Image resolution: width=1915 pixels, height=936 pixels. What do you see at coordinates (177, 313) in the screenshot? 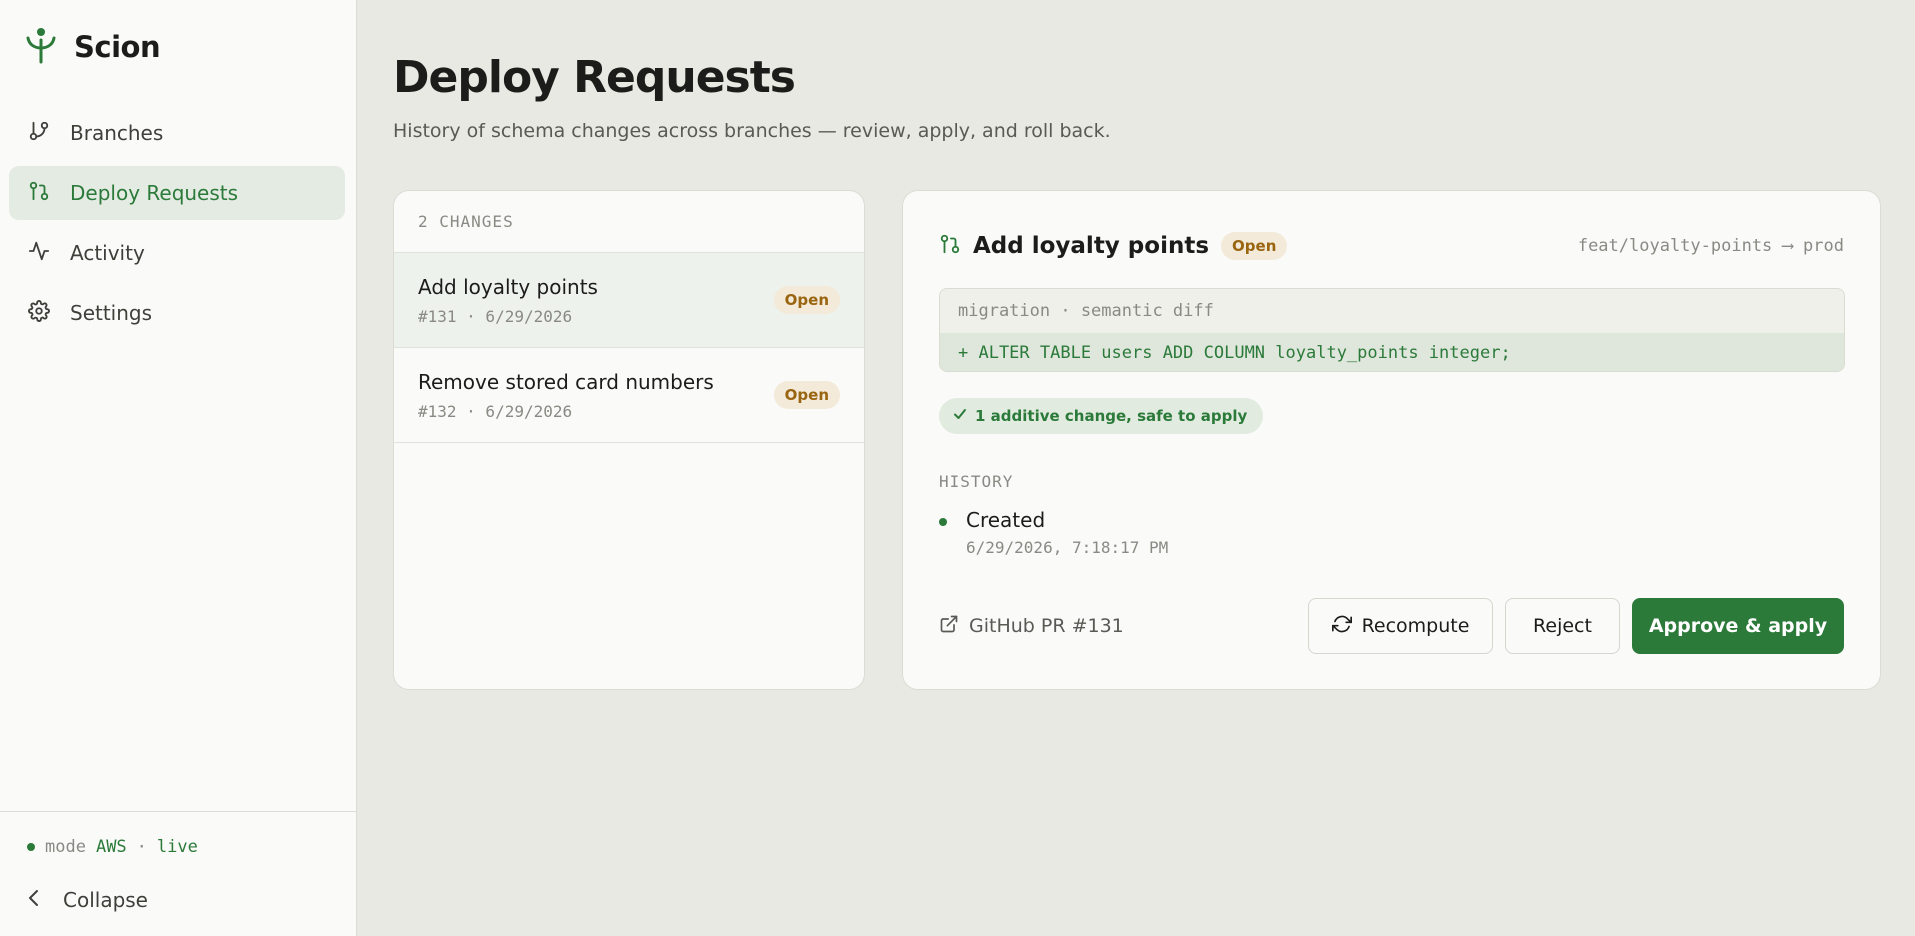
I see `sidebar-item-settings: Settings` at bounding box center [177, 313].